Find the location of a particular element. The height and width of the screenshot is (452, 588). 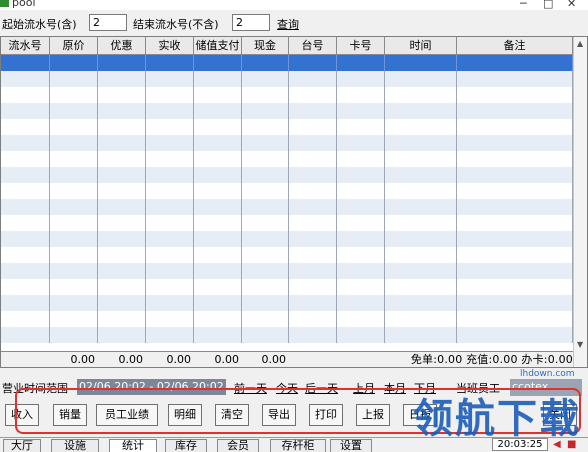

column-header: 储值支付 is located at coordinates (218, 45).